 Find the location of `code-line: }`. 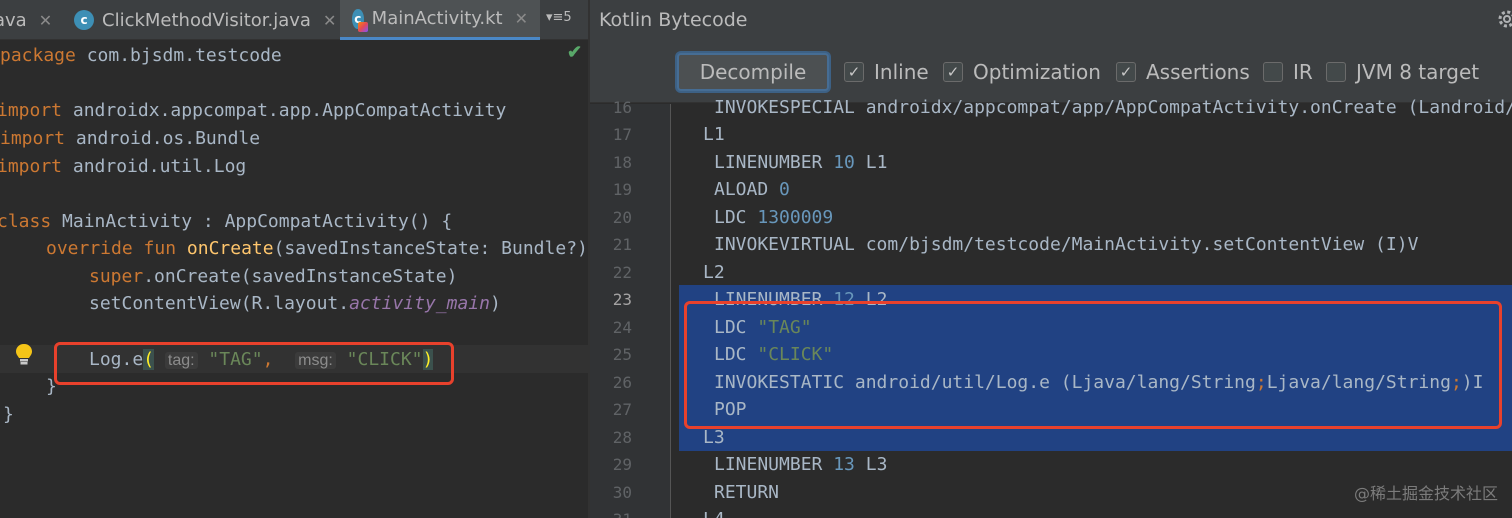

code-line: } is located at coordinates (8, 414).